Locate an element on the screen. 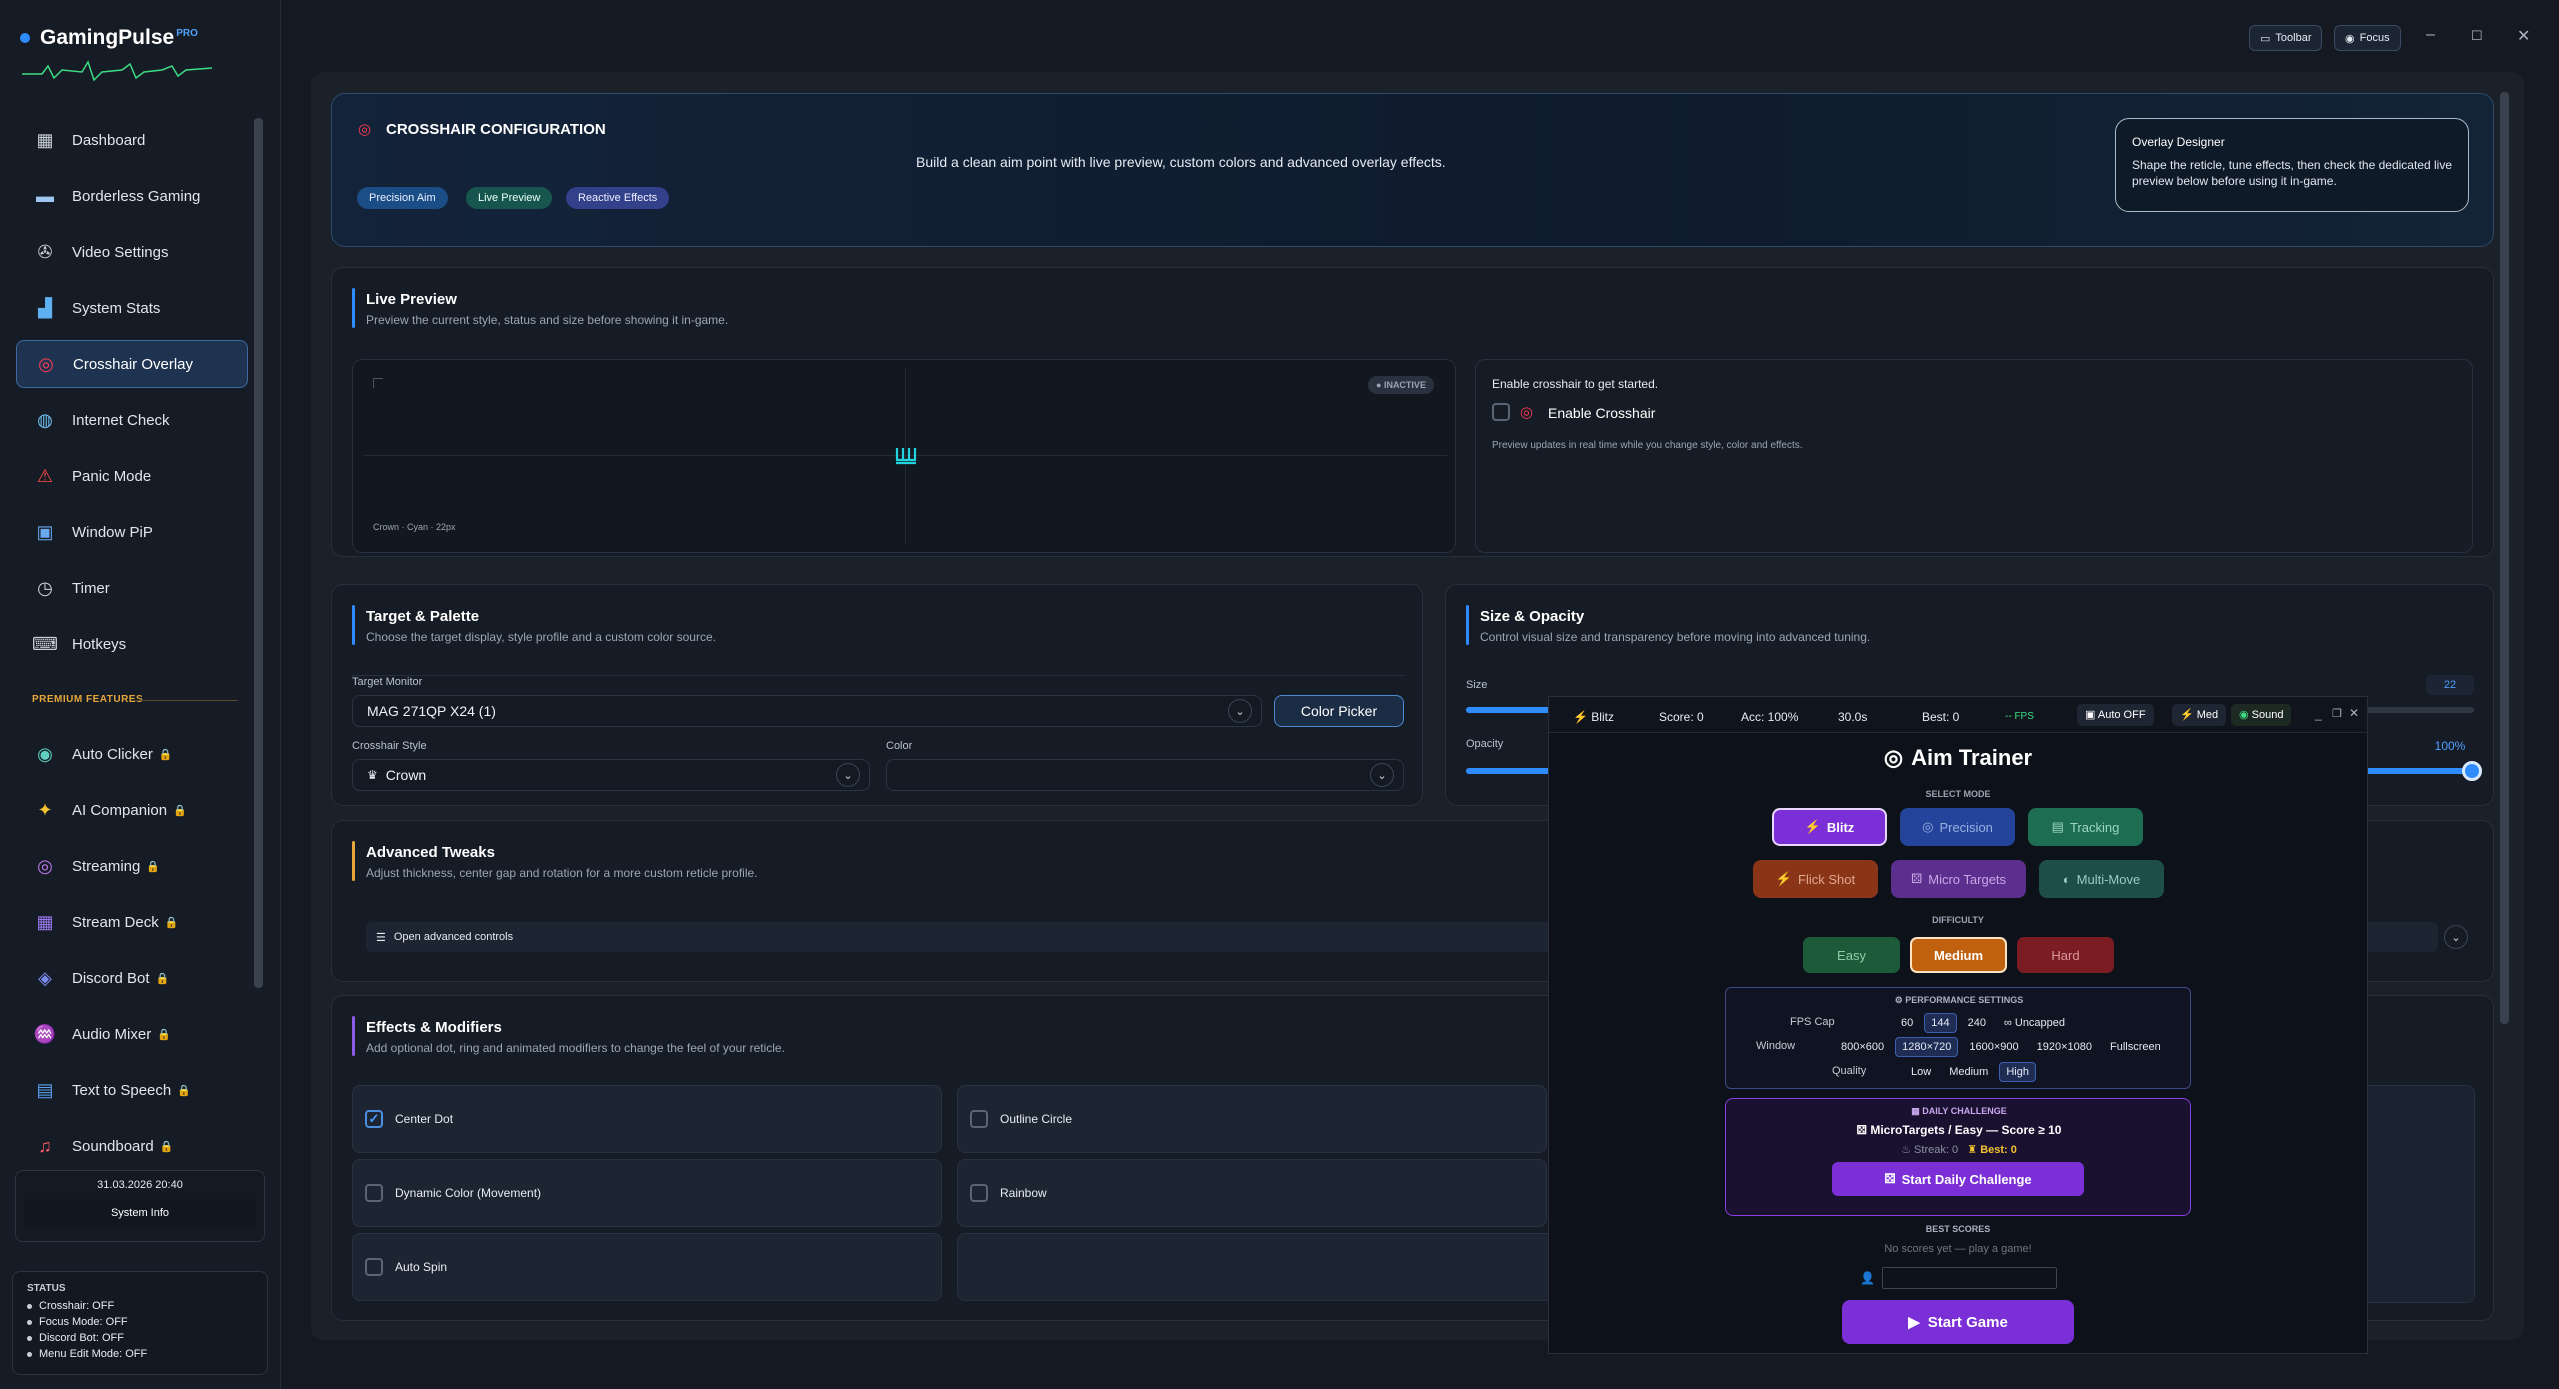 Image resolution: width=2559 pixels, height=1389 pixels. aim-close-icon: ✕ is located at coordinates (2354, 713).